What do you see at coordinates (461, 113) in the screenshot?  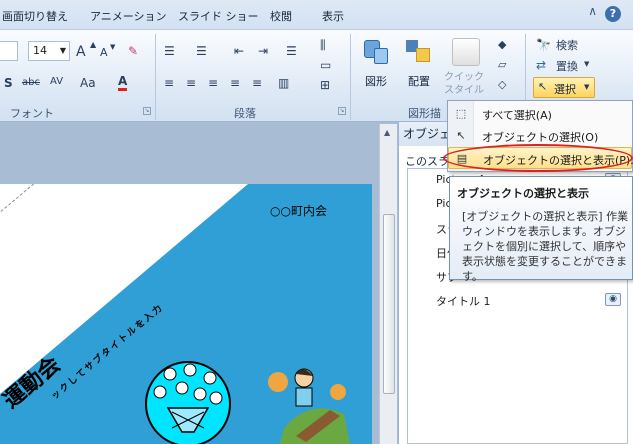 I see `select-all-icon: ⬚` at bounding box center [461, 113].